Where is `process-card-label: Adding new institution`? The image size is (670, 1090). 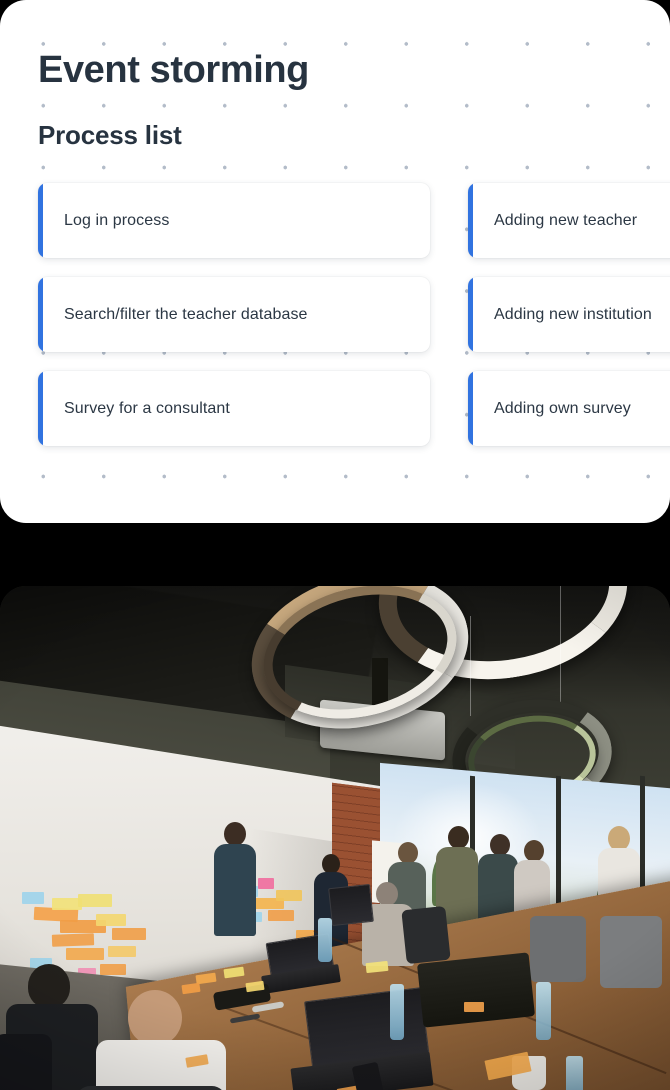 process-card-label: Adding new institution is located at coordinates (573, 314).